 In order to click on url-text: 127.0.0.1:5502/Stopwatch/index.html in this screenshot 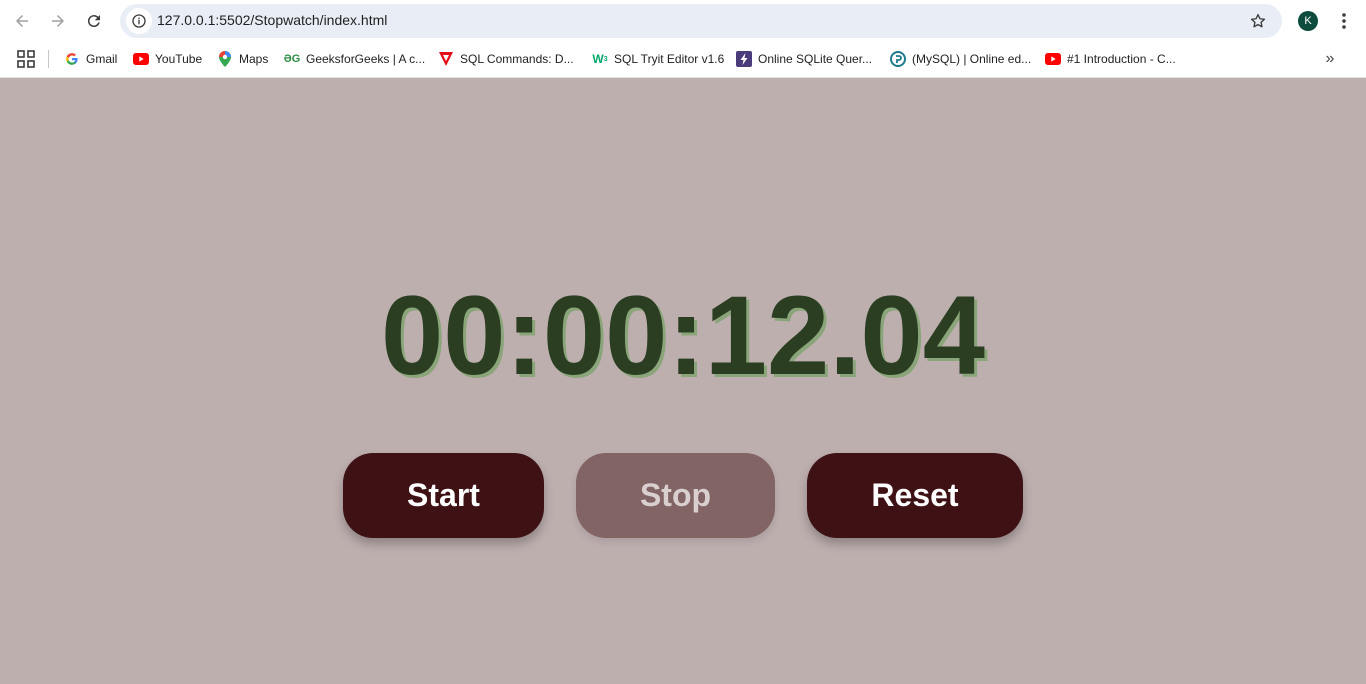, I will do `click(272, 20)`.